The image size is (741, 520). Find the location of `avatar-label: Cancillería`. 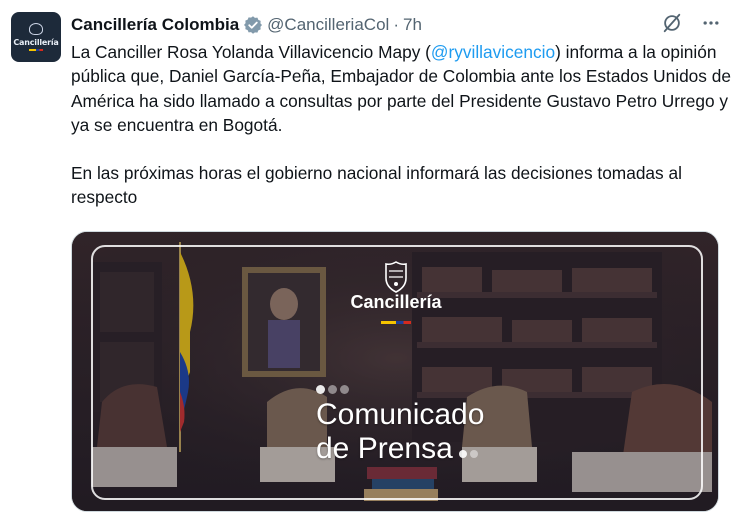

avatar-label: Cancillería is located at coordinates (36, 42).